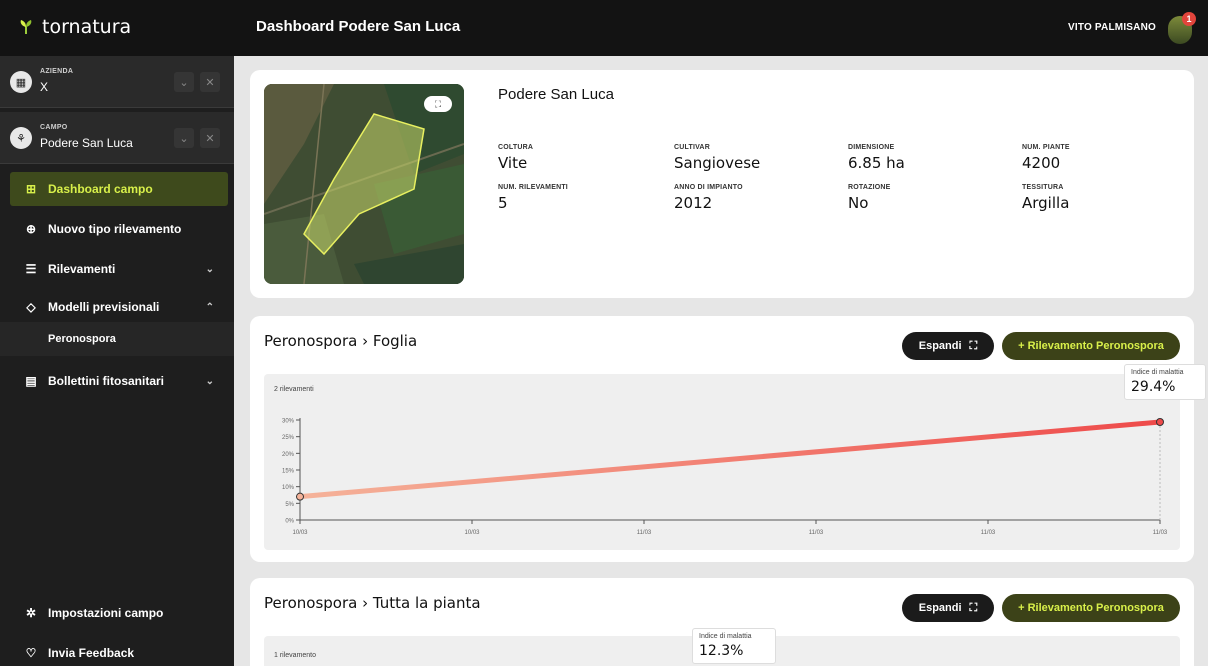  I want to click on coltura-value: Vite, so click(513, 163).